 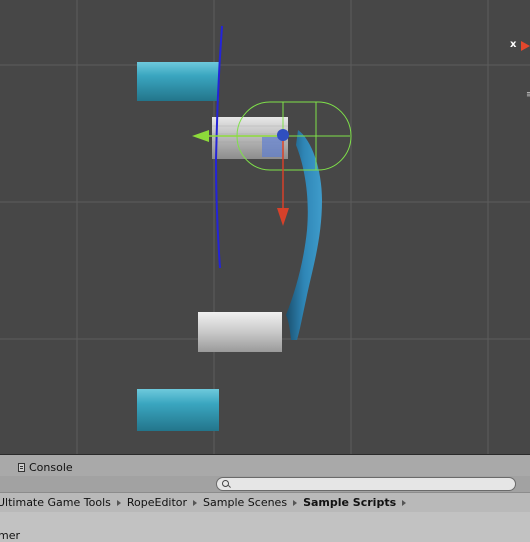 What do you see at coordinates (366, 484) in the screenshot?
I see `search-input` at bounding box center [366, 484].